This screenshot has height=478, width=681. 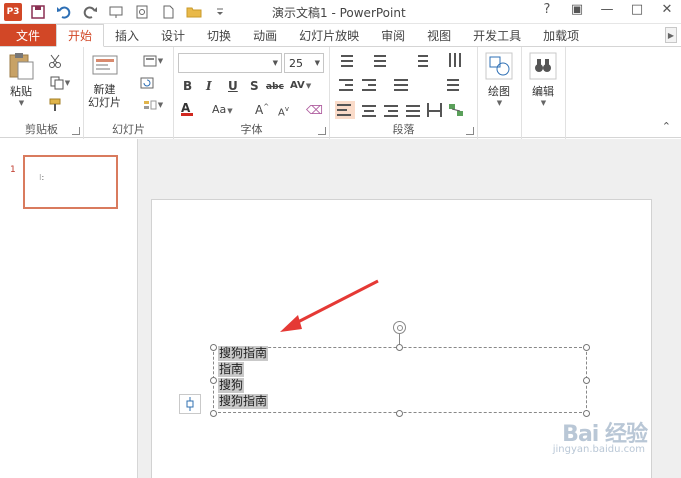 I want to click on align-left-icon, so click(x=345, y=110).